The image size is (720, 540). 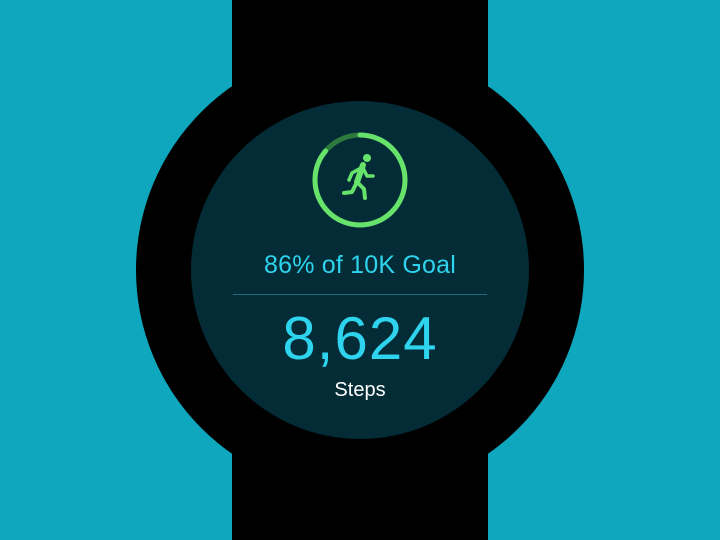 I want to click on goal-progress-ring, so click(x=360, y=180).